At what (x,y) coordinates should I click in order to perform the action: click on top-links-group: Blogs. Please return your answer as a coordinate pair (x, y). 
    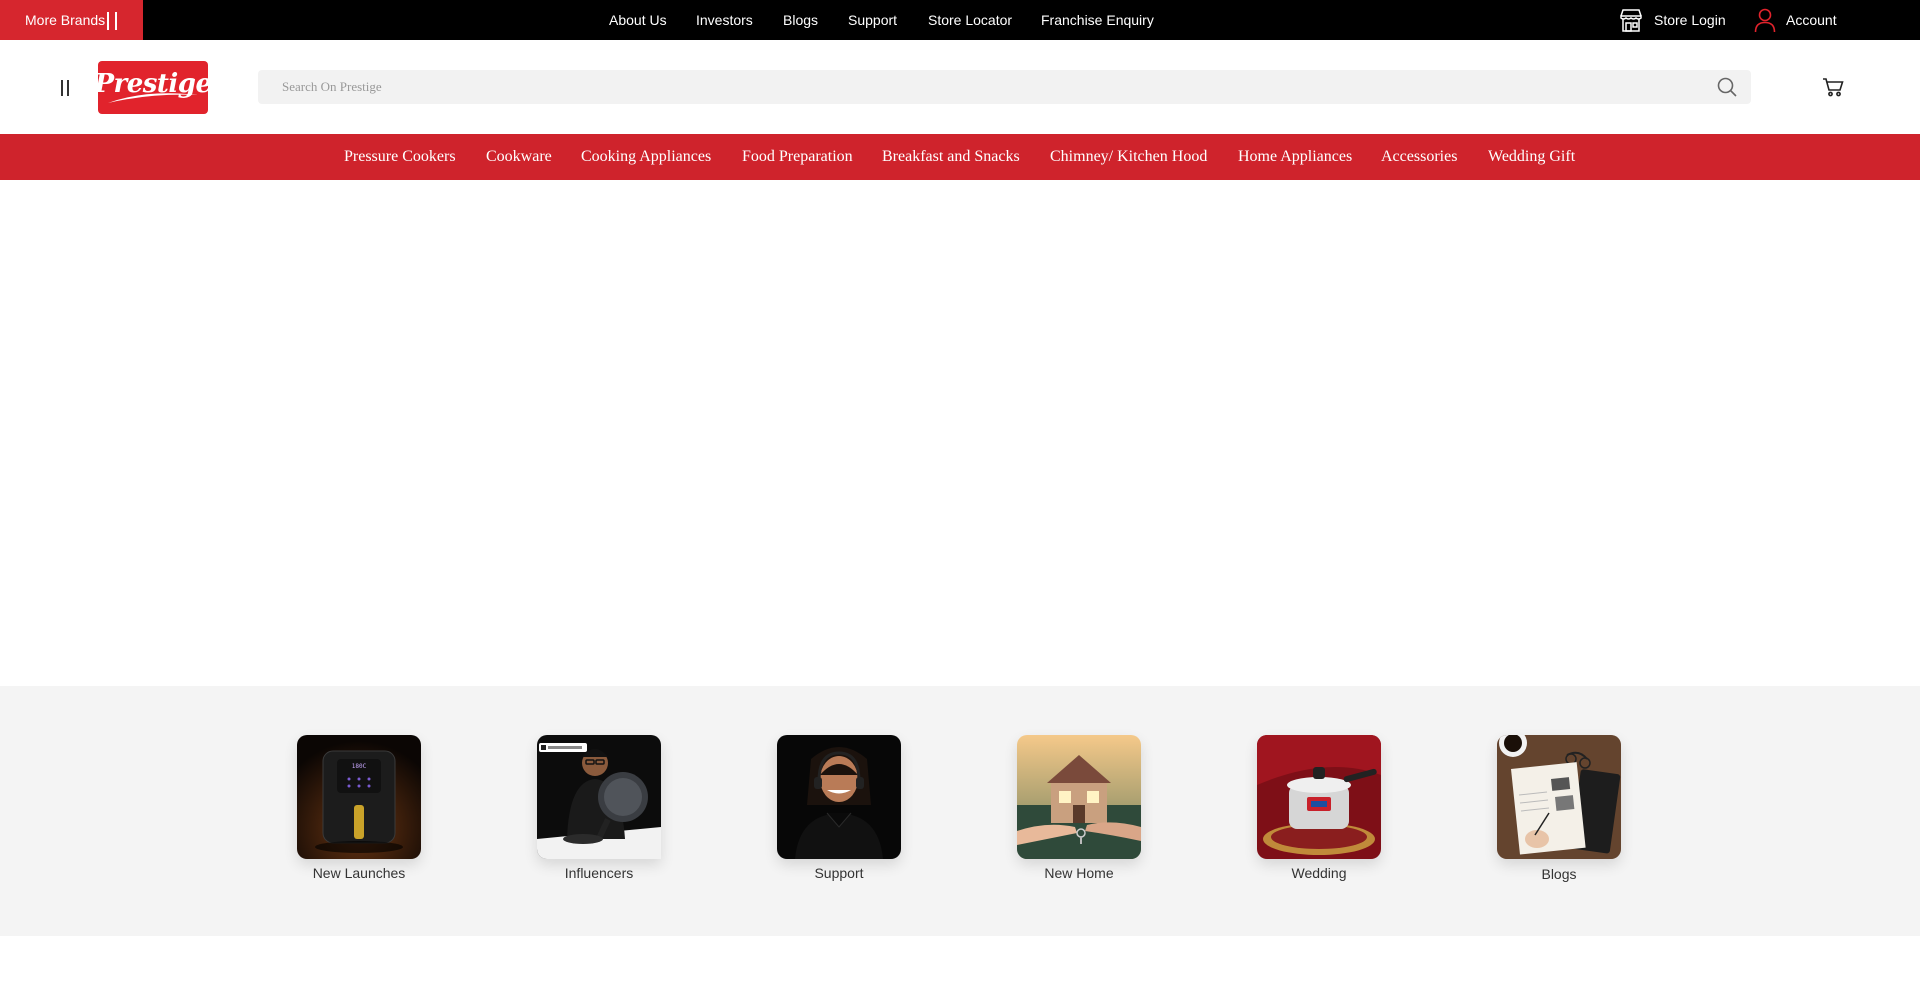
    Looking at the image, I should click on (800, 20).